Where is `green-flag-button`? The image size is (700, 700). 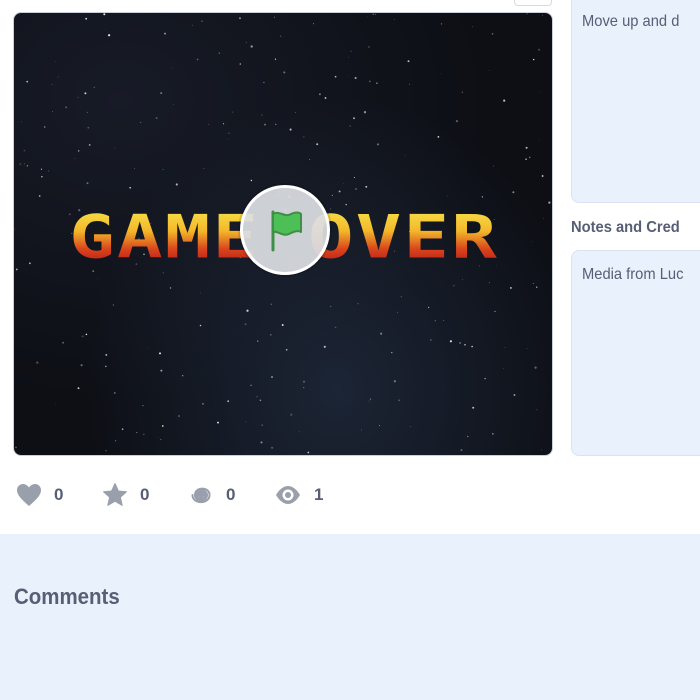 green-flag-button is located at coordinates (285, 230).